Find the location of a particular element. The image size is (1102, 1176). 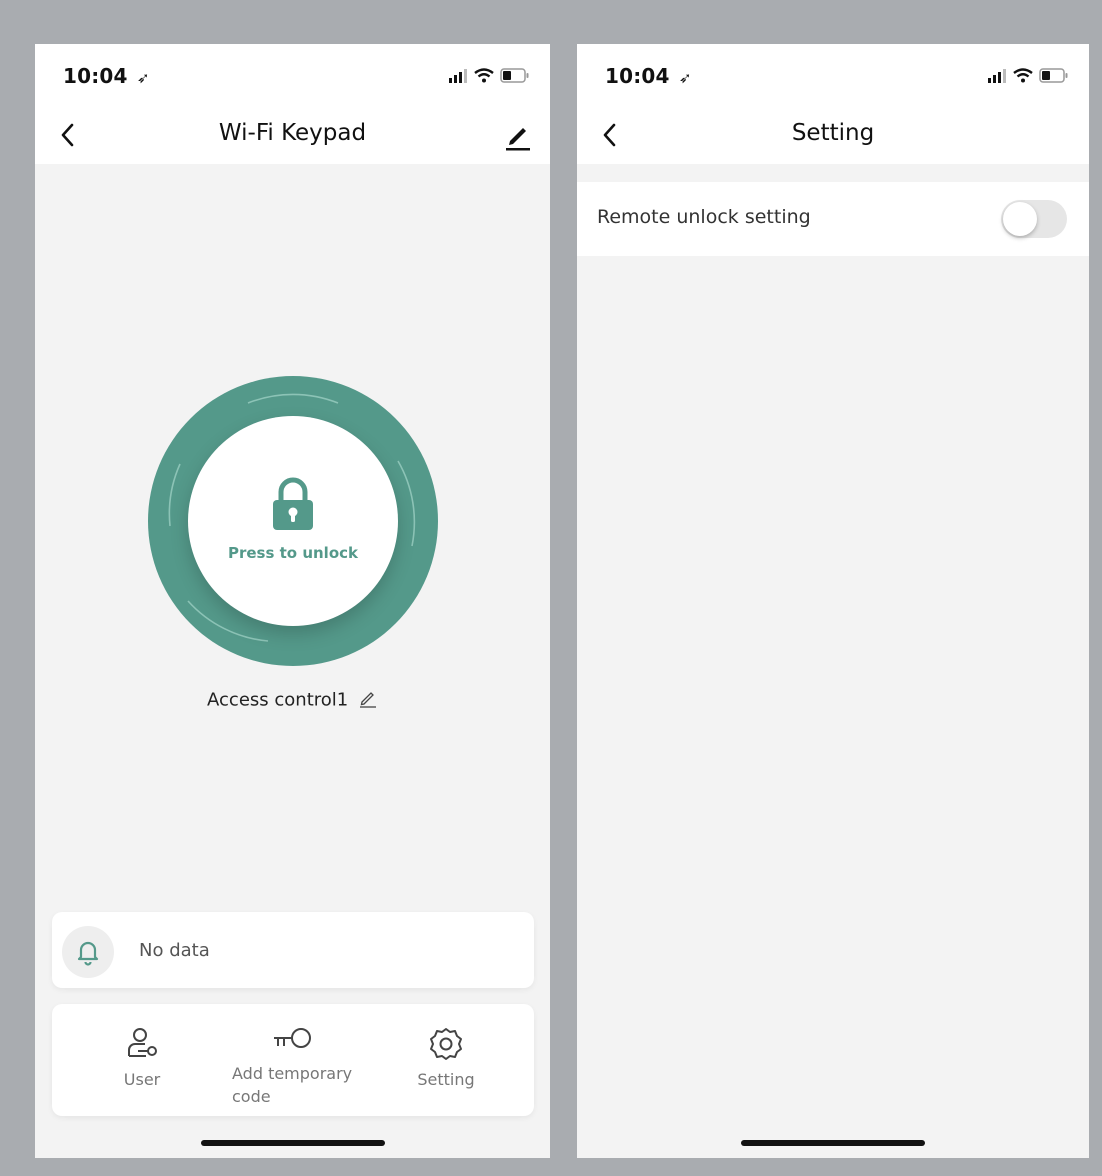

remote-unlock-setting-label: Remote unlock setting is located at coordinates (704, 217).